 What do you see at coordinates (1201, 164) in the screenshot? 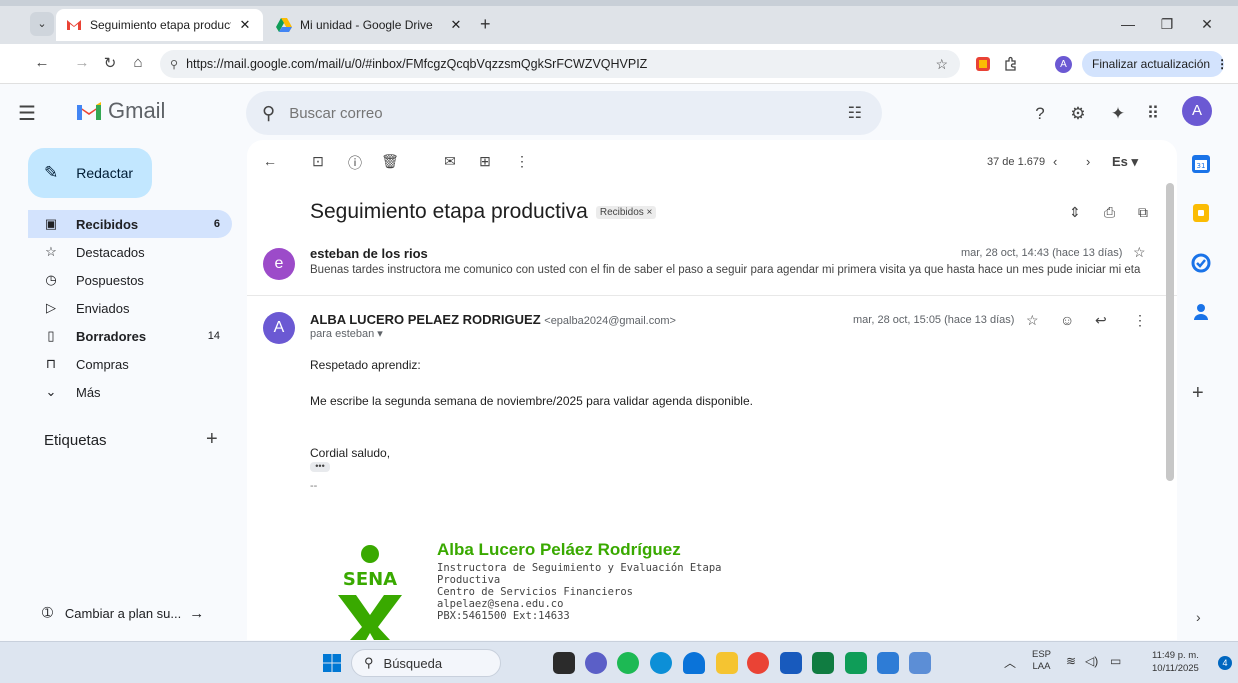
I see `calendar-icon: 31` at bounding box center [1201, 164].